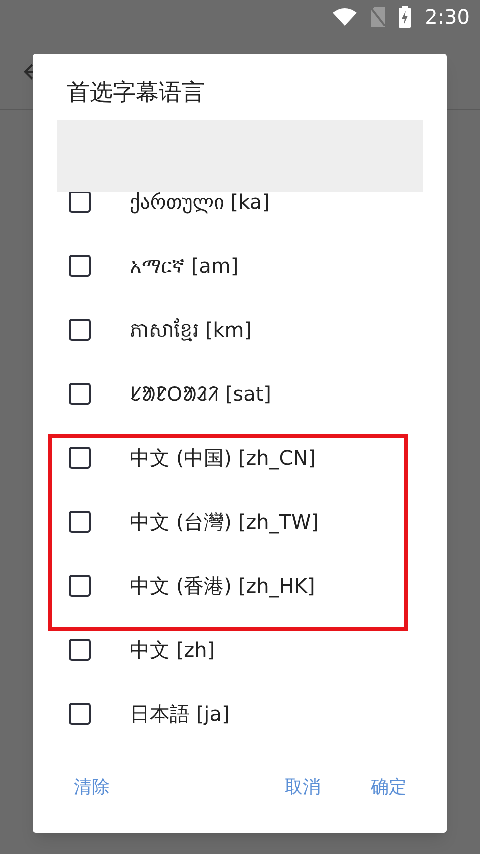 The width and height of the screenshot is (480, 854). What do you see at coordinates (345, 17) in the screenshot?
I see `wifi-icon` at bounding box center [345, 17].